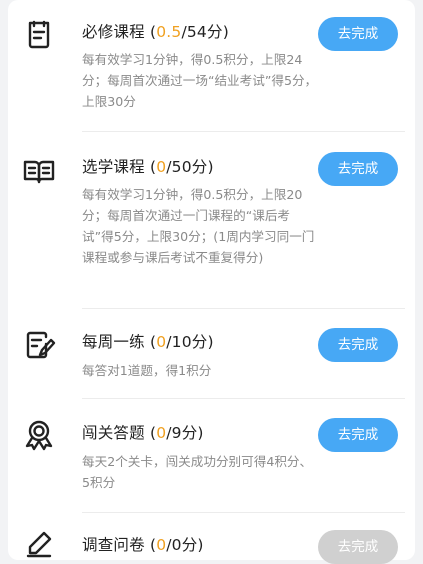  Describe the element at coordinates (148, 342) in the screenshot. I see `task-title: 每周一练 (0/10分)` at that location.